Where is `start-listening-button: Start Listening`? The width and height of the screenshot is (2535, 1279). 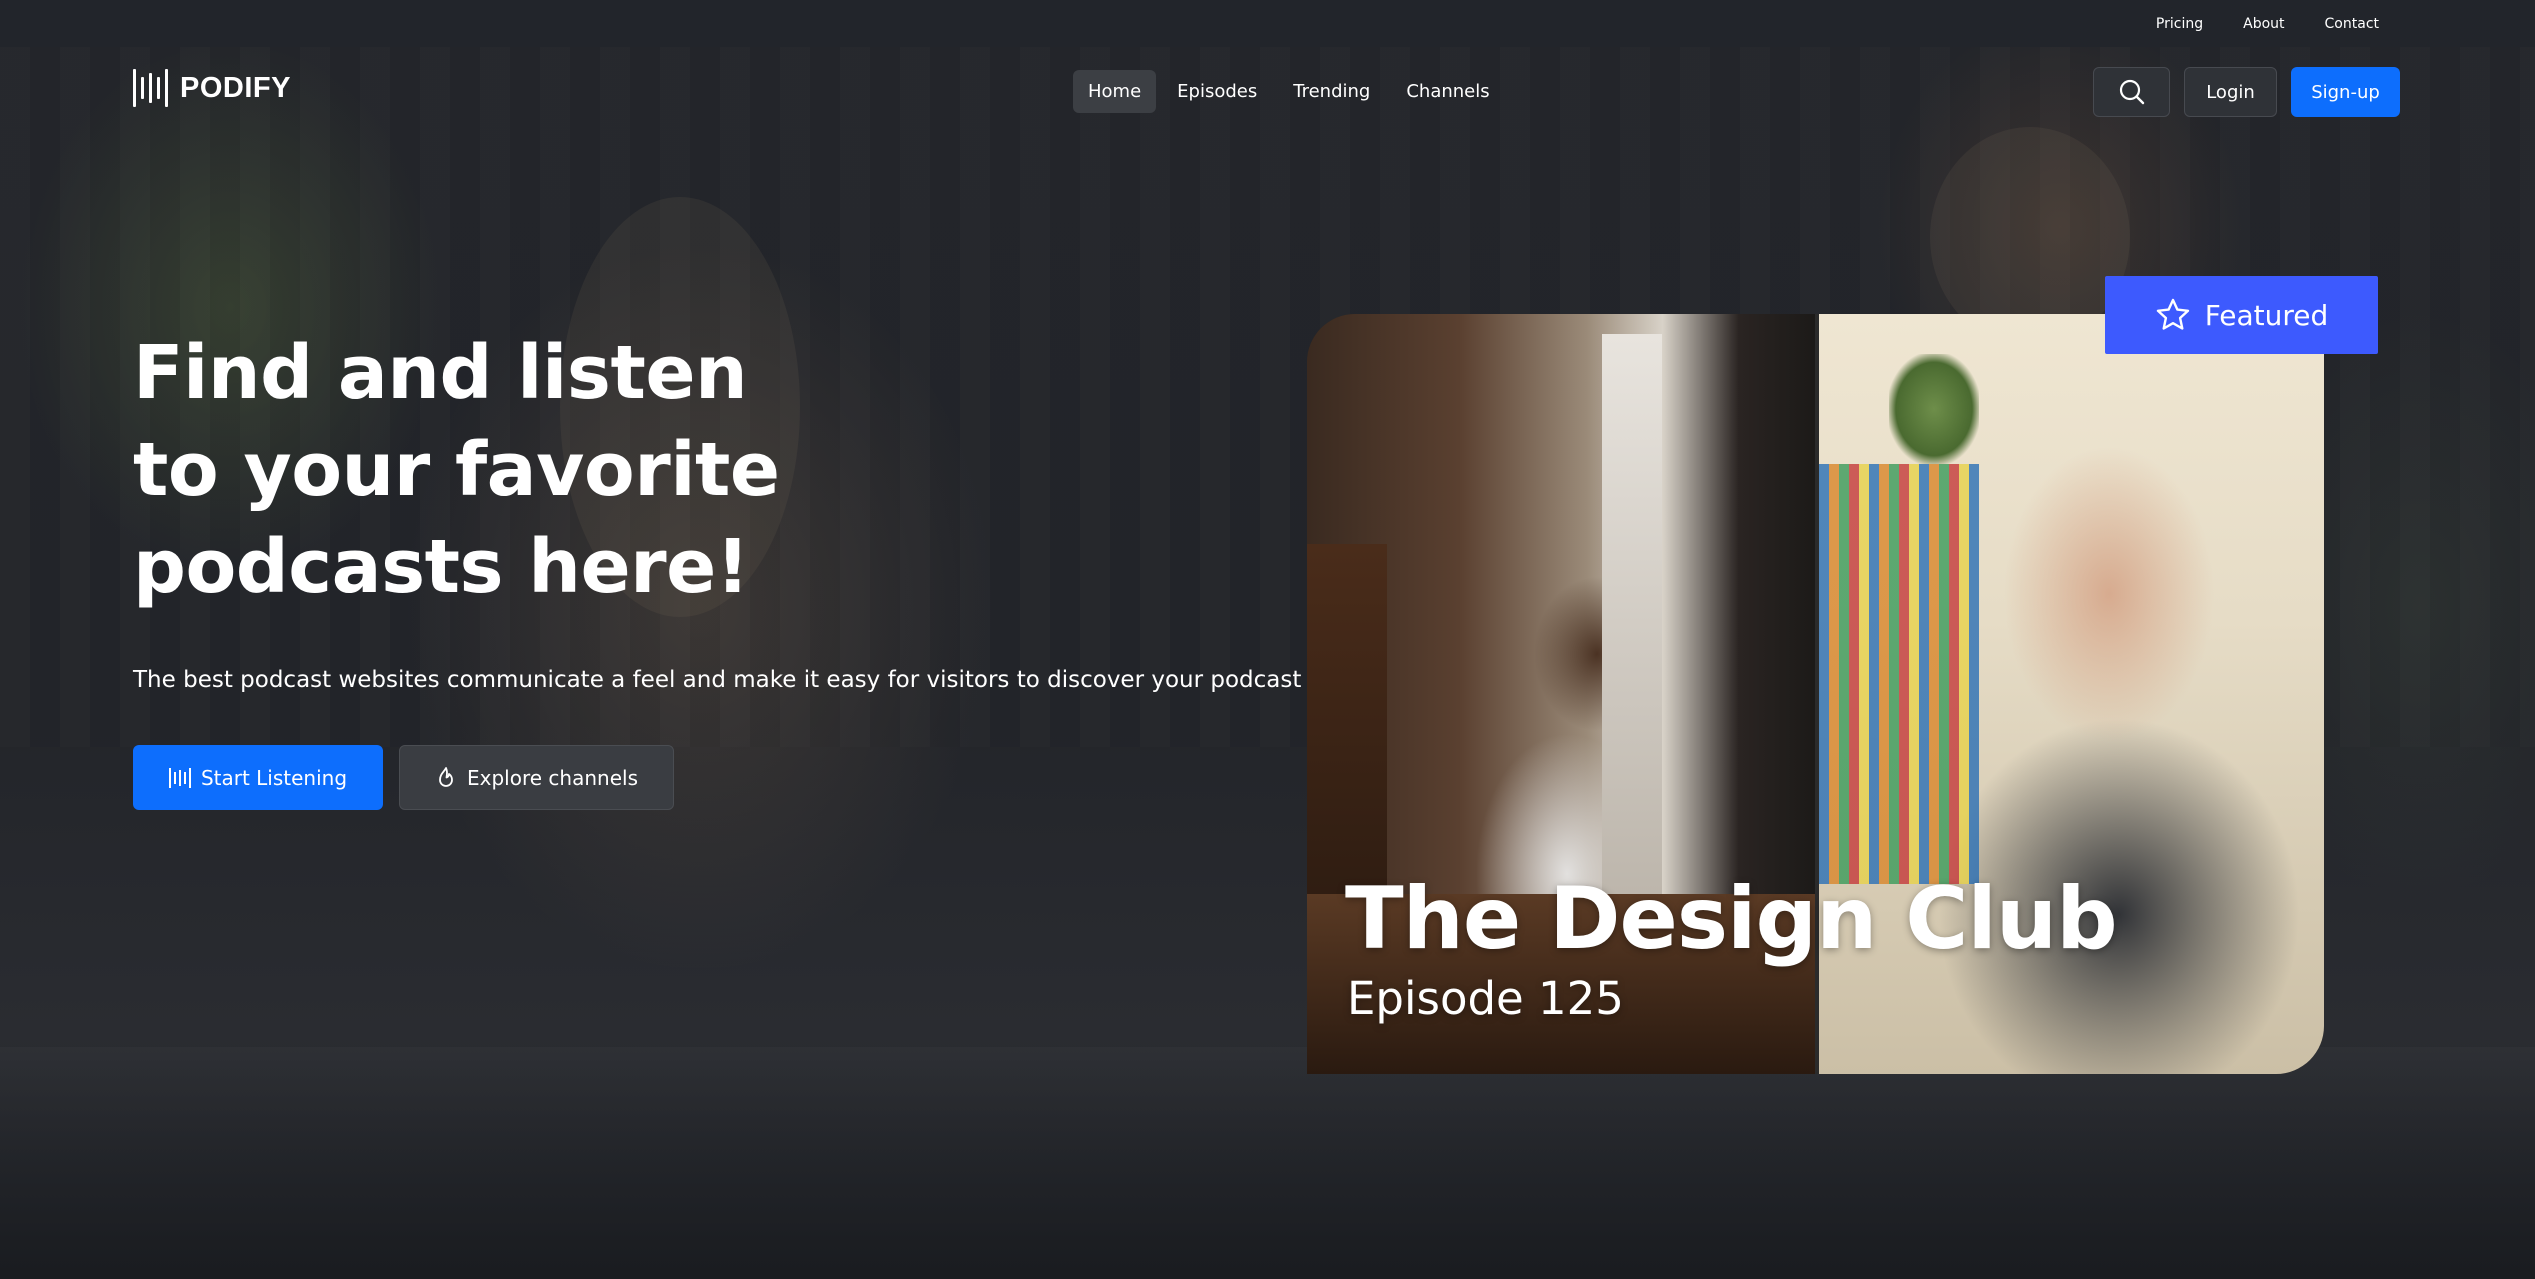
start-listening-button: Start Listening is located at coordinates (258, 777).